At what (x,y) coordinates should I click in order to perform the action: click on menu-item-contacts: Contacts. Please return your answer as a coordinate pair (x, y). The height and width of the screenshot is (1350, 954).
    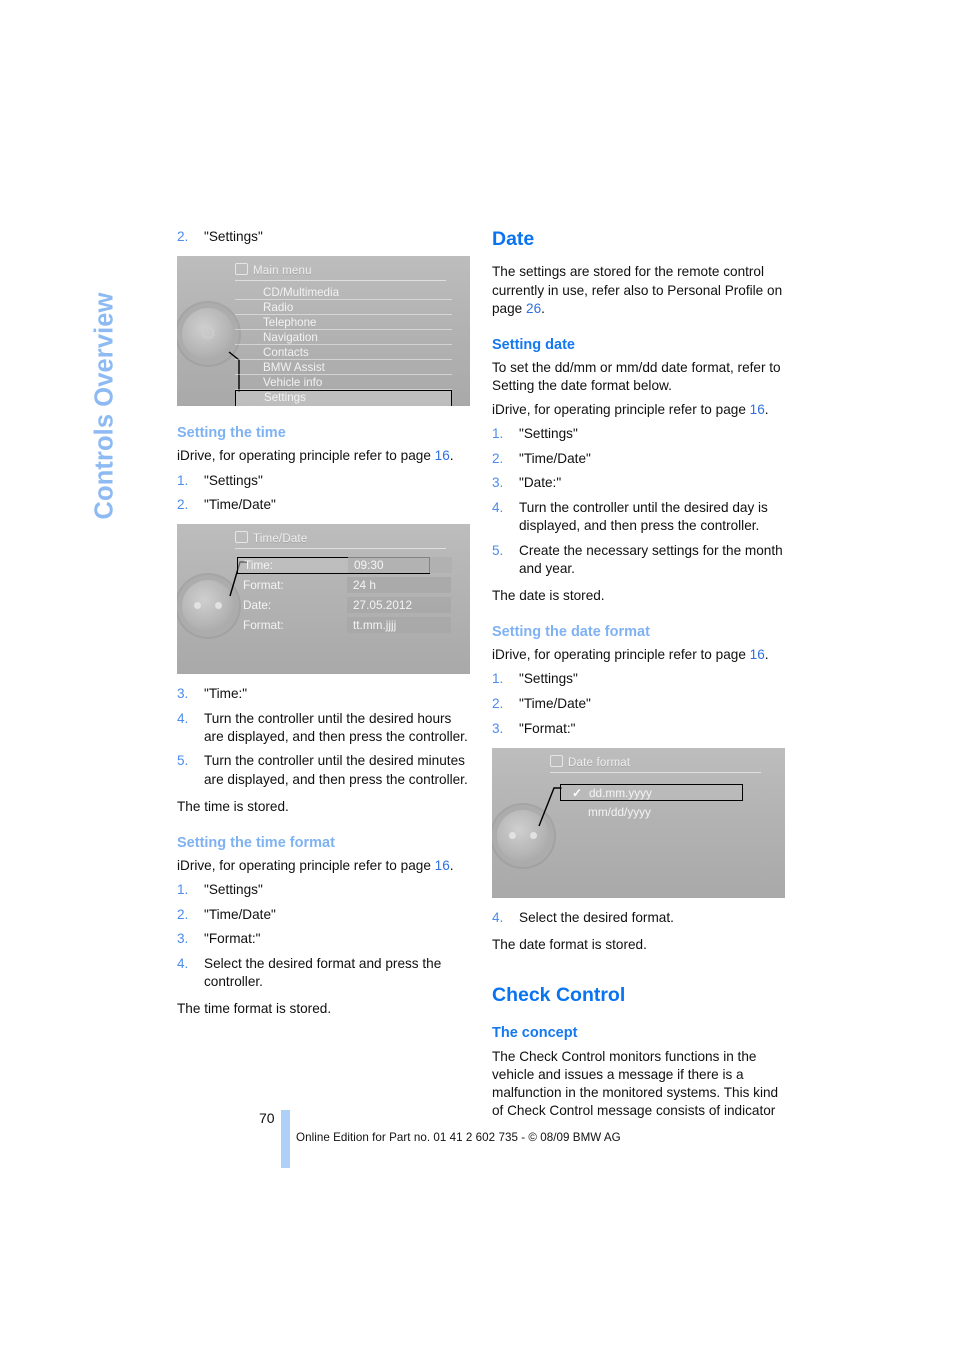
    Looking at the image, I should click on (343, 353).